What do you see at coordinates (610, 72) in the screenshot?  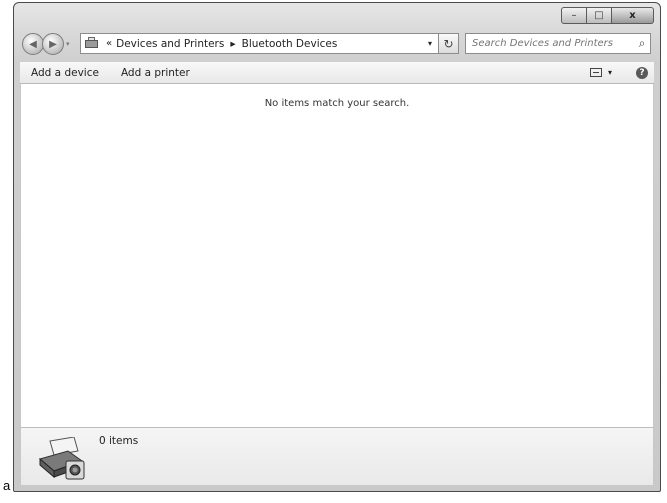 I see `view-dropdown-icon: ▾` at bounding box center [610, 72].